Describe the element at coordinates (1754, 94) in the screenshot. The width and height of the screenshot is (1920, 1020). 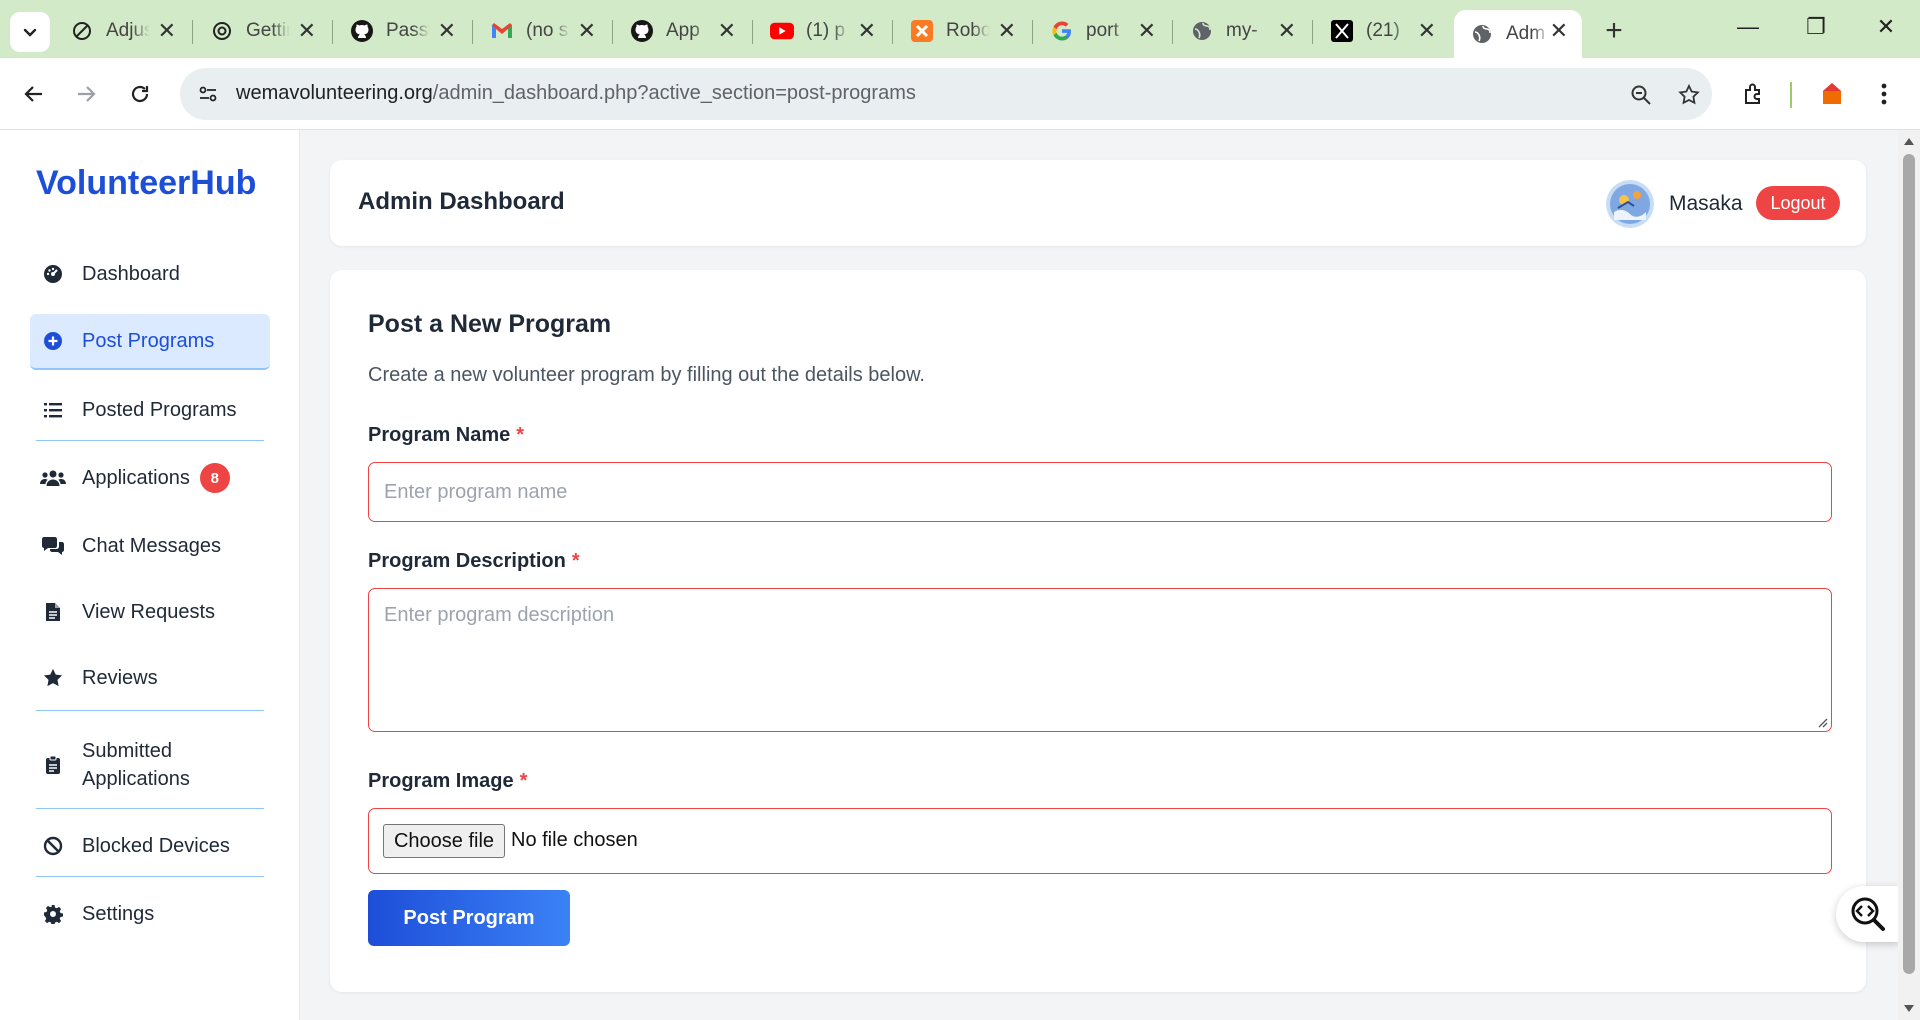
I see `extensions-icon` at that location.